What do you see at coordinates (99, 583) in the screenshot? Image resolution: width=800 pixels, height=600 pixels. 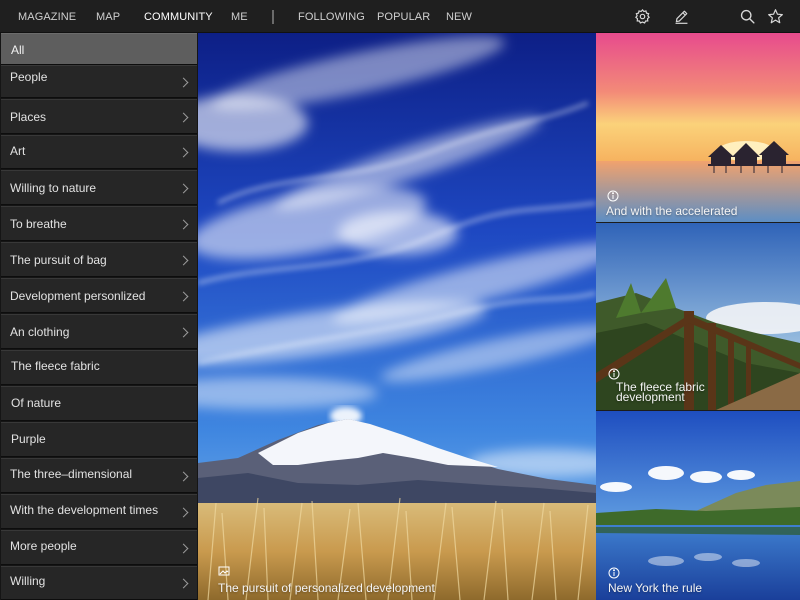 I see `sidebar-item-willing: Willing` at bounding box center [99, 583].